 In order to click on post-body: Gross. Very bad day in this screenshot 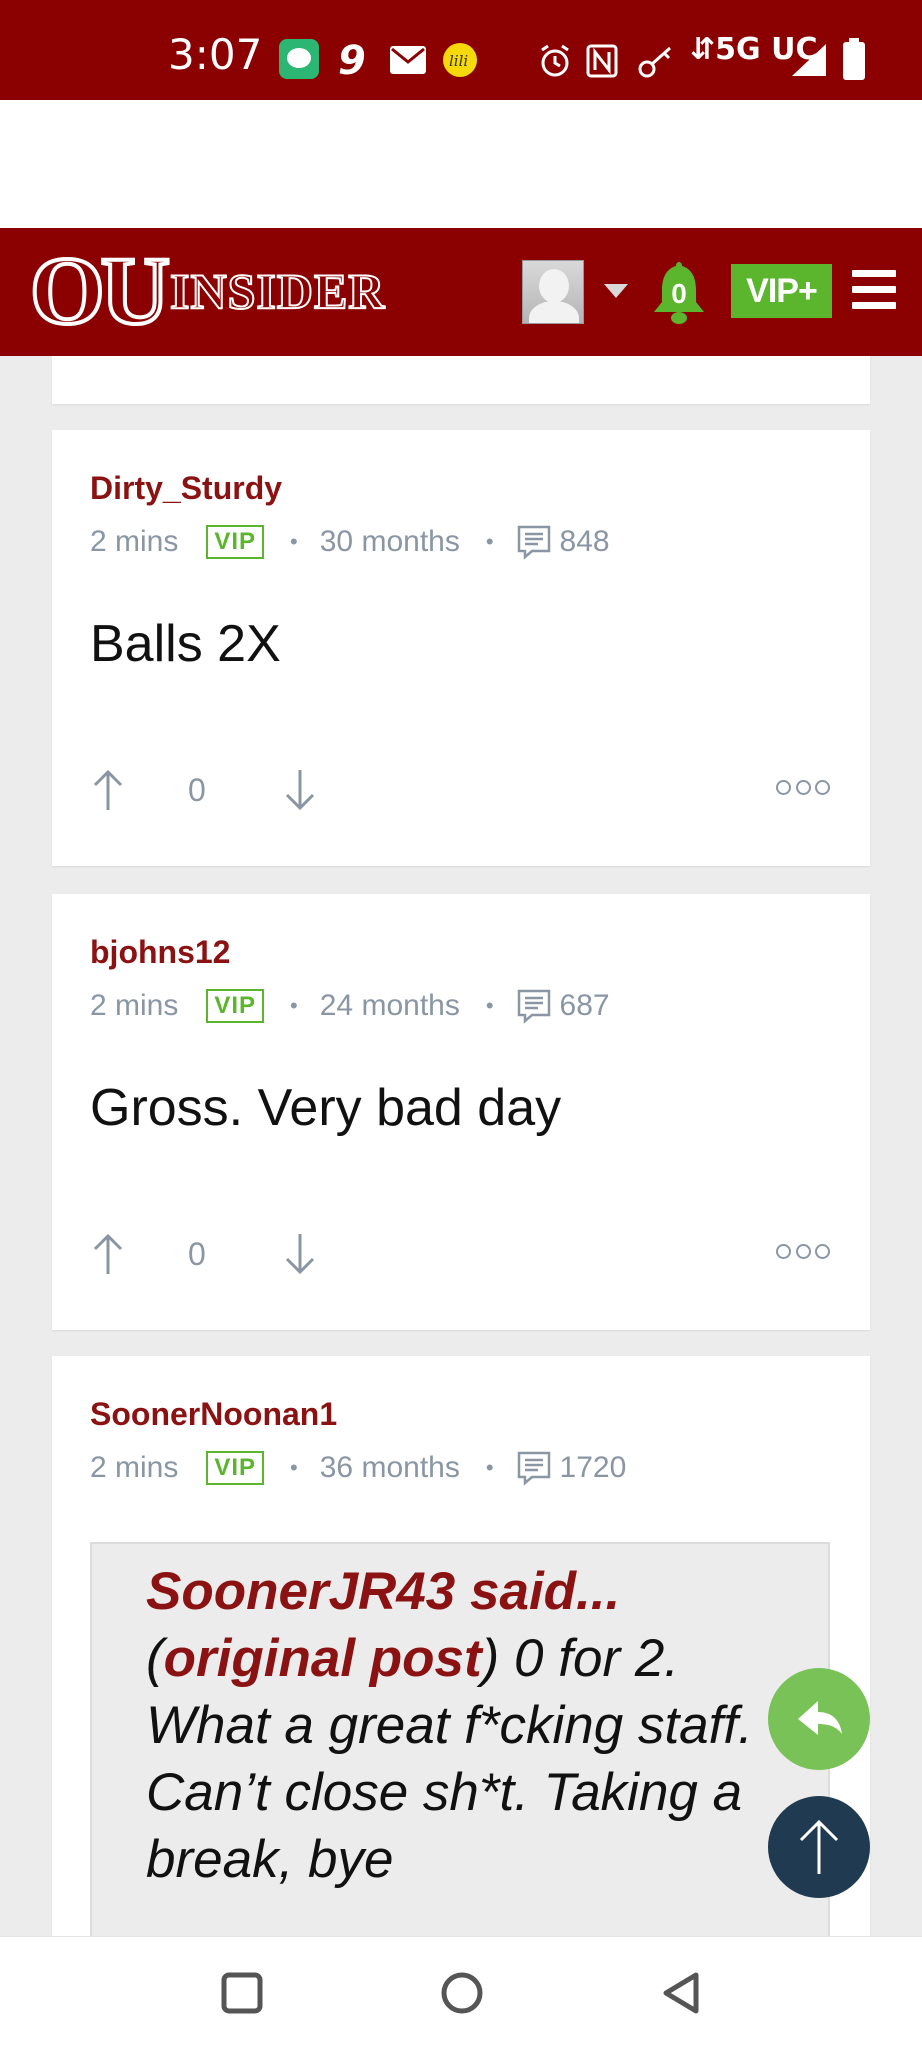, I will do `click(326, 1108)`.